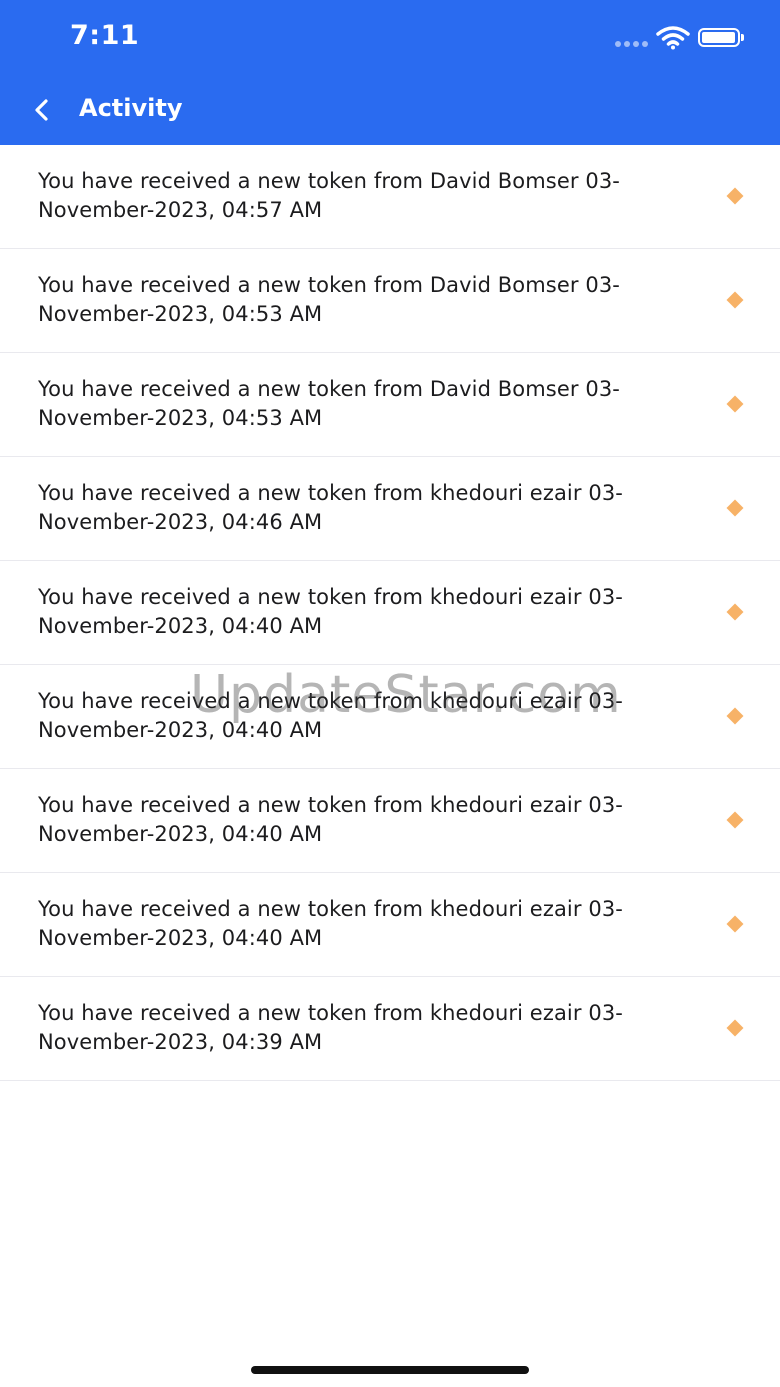  I want to click on status-time: 7:11, so click(105, 35).